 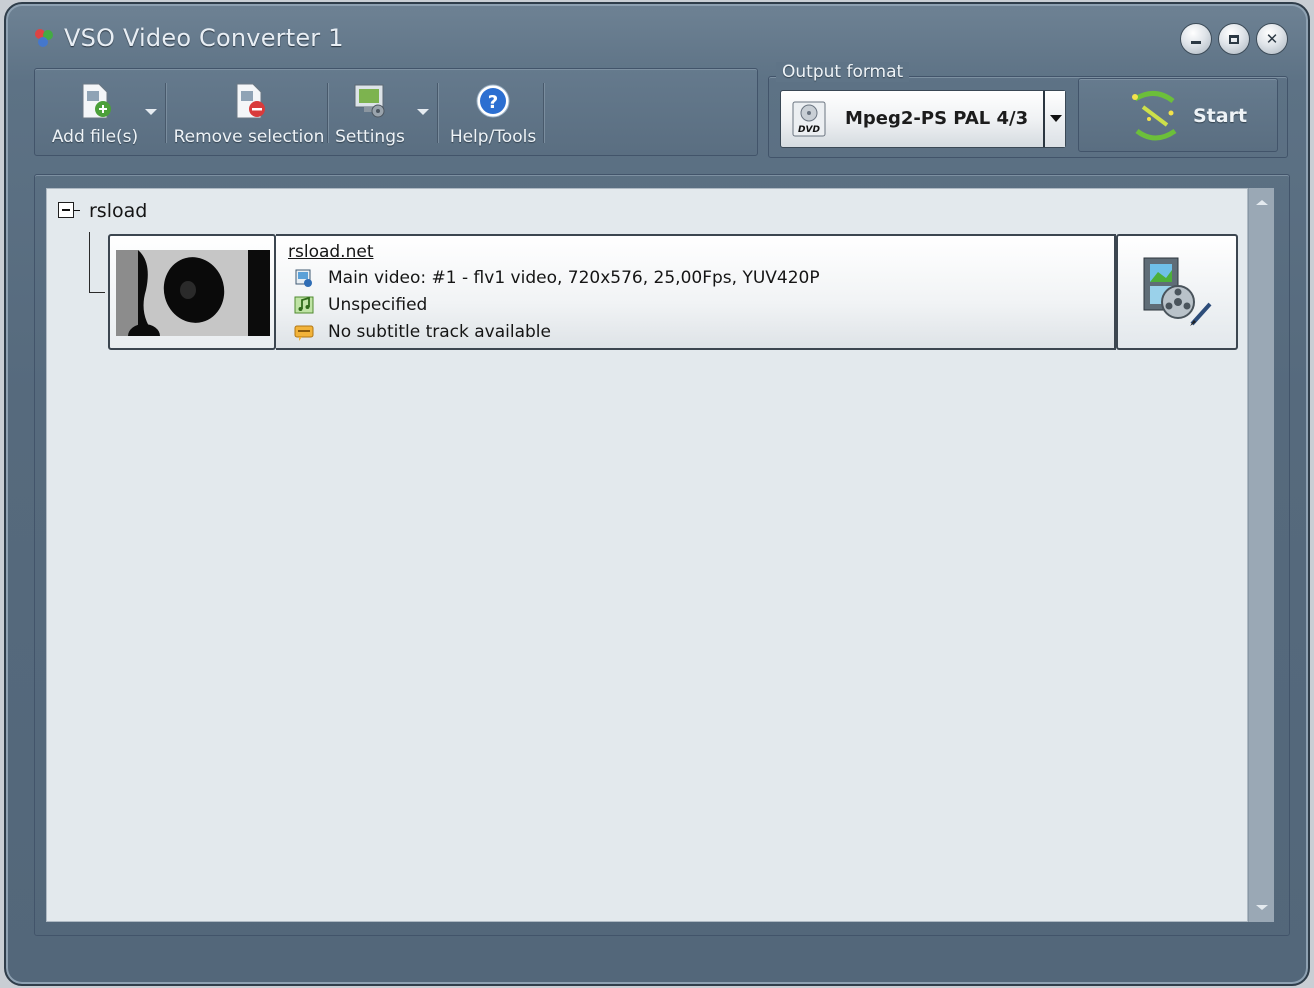 What do you see at coordinates (659, 958) in the screenshot?
I see `status-bar` at bounding box center [659, 958].